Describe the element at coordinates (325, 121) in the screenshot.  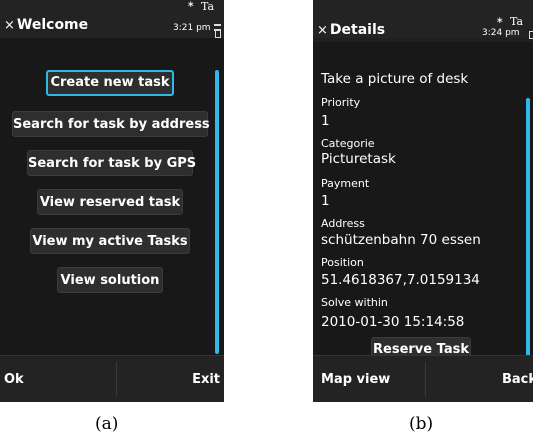
I see `priority-value: 1` at that location.